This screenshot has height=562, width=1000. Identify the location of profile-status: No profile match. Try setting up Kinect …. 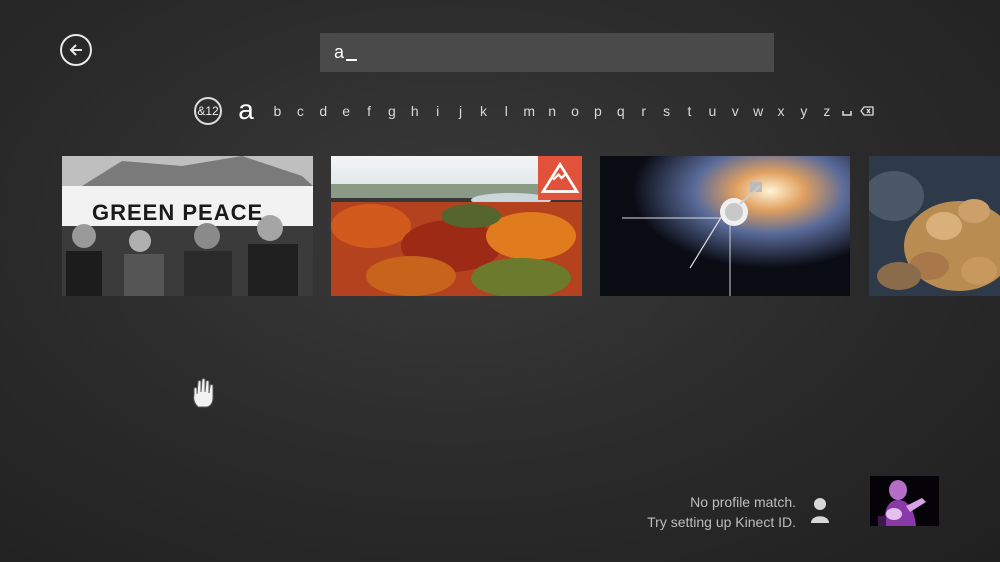
(721, 512).